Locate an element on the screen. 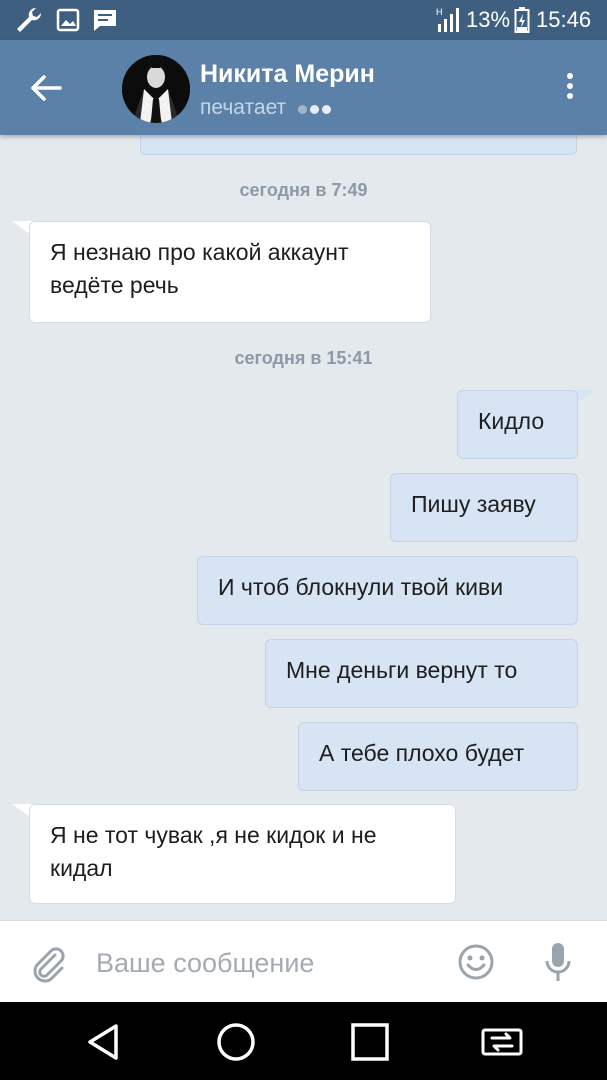 Image resolution: width=607 pixels, height=1080 pixels. outgoing-message: И чтоб блокнули твой киви is located at coordinates (387, 590).